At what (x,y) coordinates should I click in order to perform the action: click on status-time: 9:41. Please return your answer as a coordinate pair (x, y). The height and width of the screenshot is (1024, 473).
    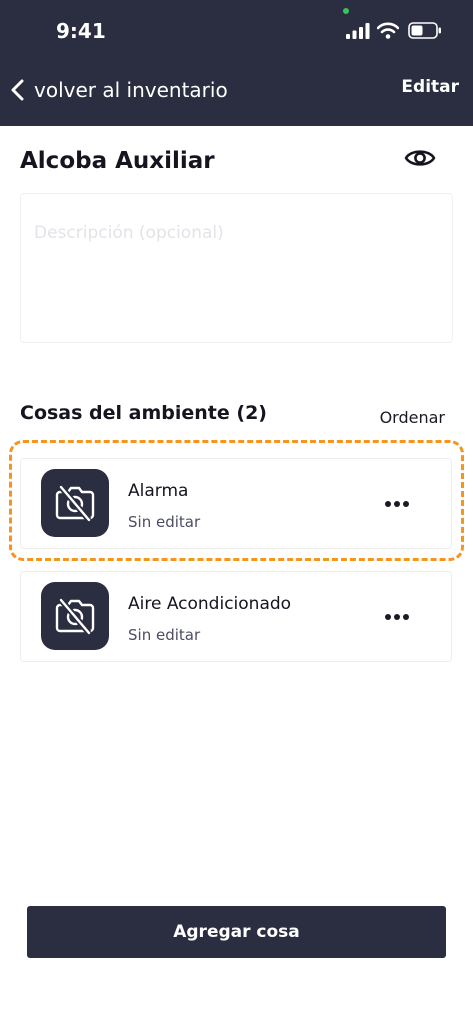
    Looking at the image, I should click on (81, 31).